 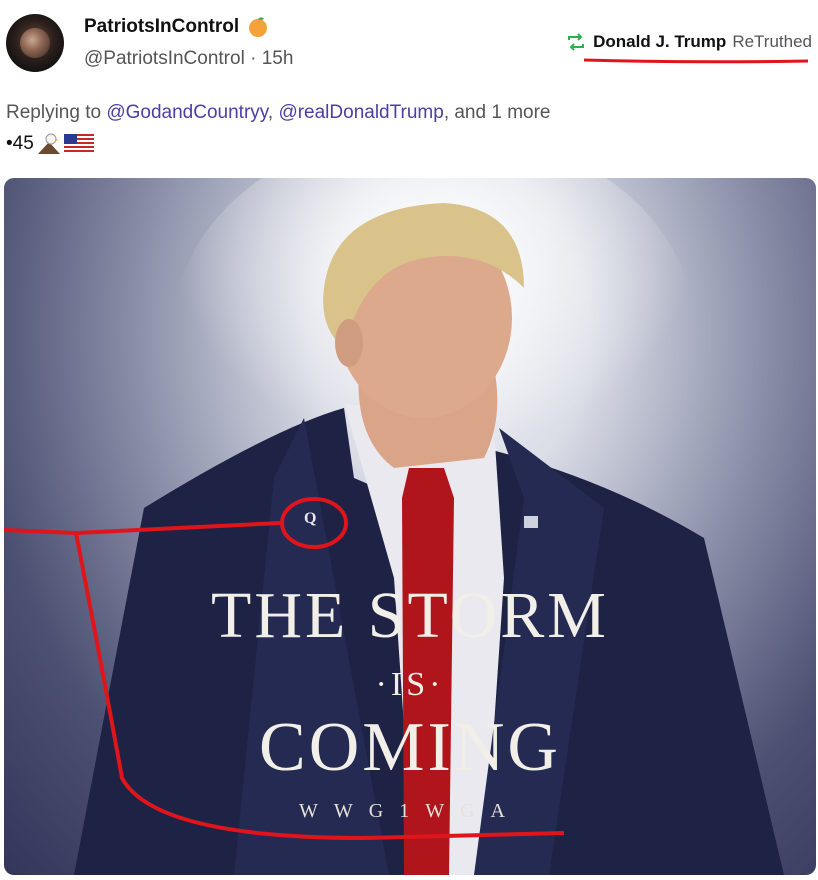 I want to click on retruth-icon, so click(x=576, y=42).